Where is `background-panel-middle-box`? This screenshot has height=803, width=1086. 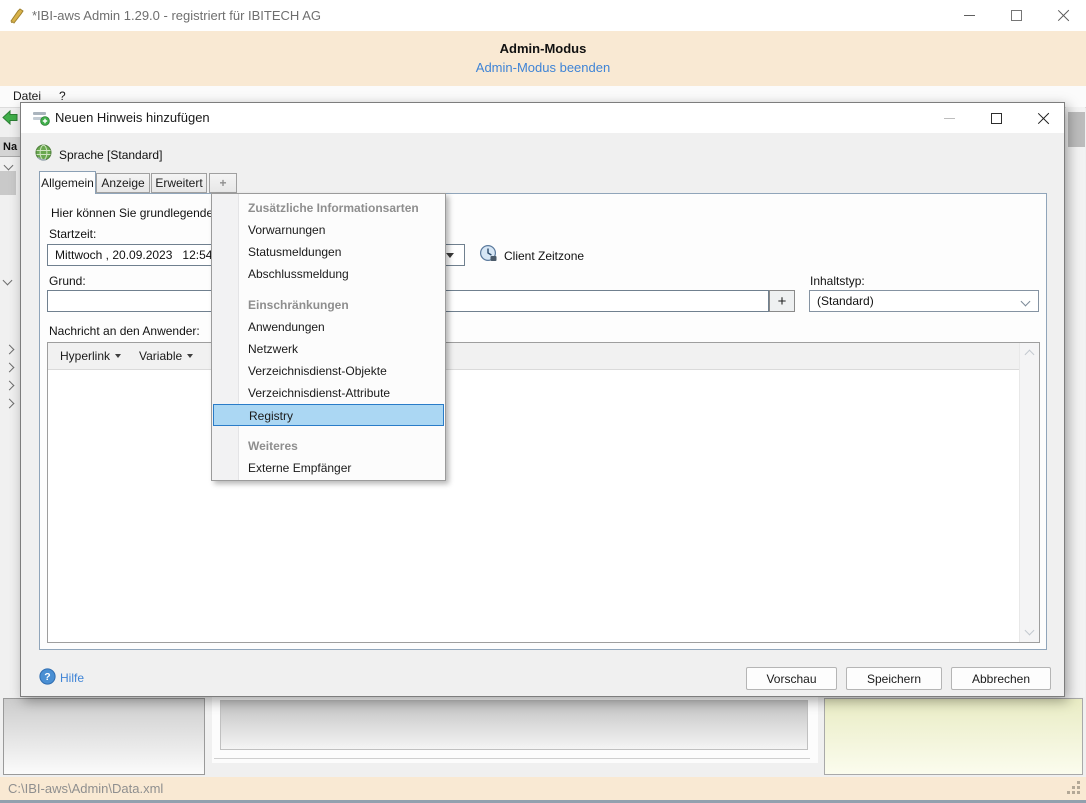 background-panel-middle-box is located at coordinates (514, 725).